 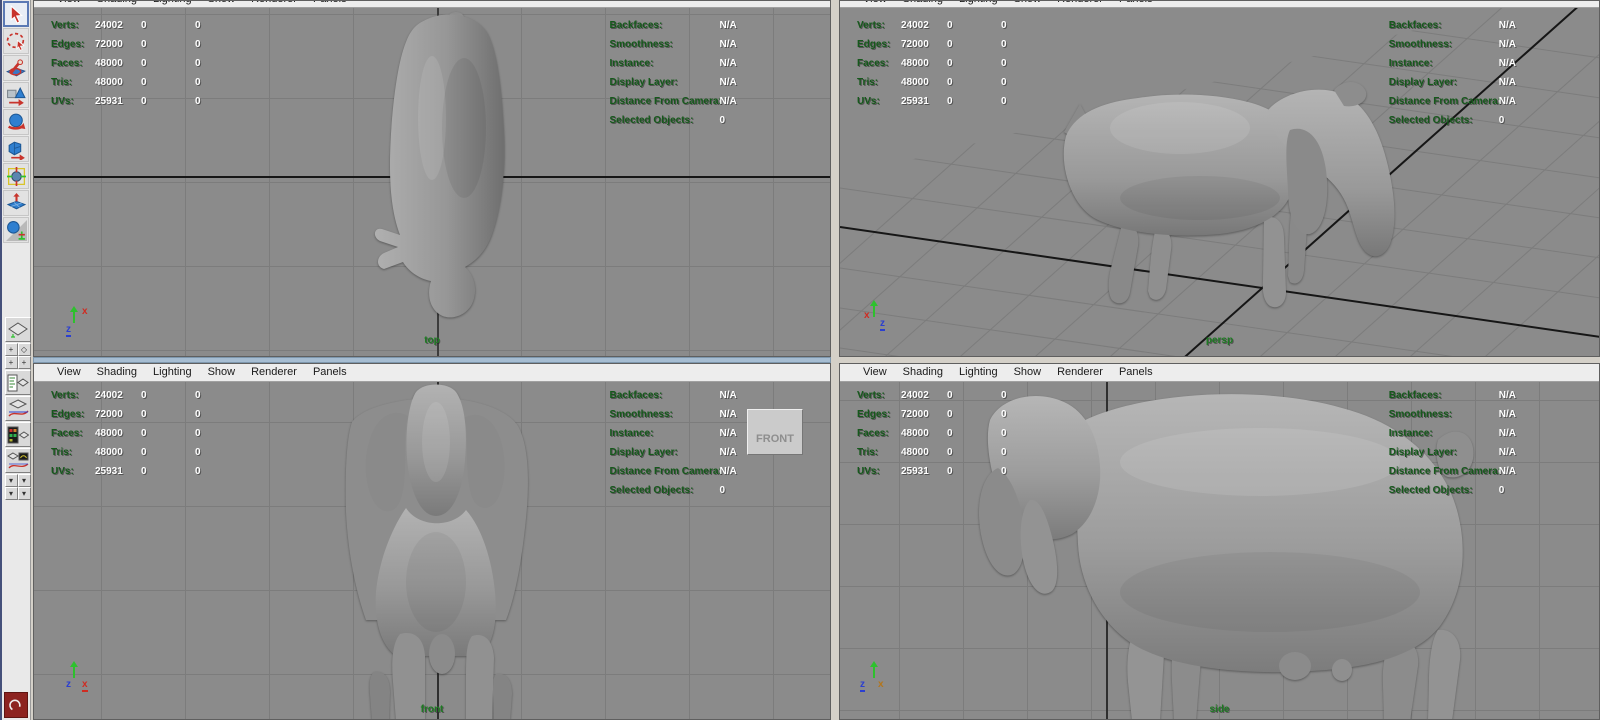 I want to click on select-tool-button, so click(x=16, y=14).